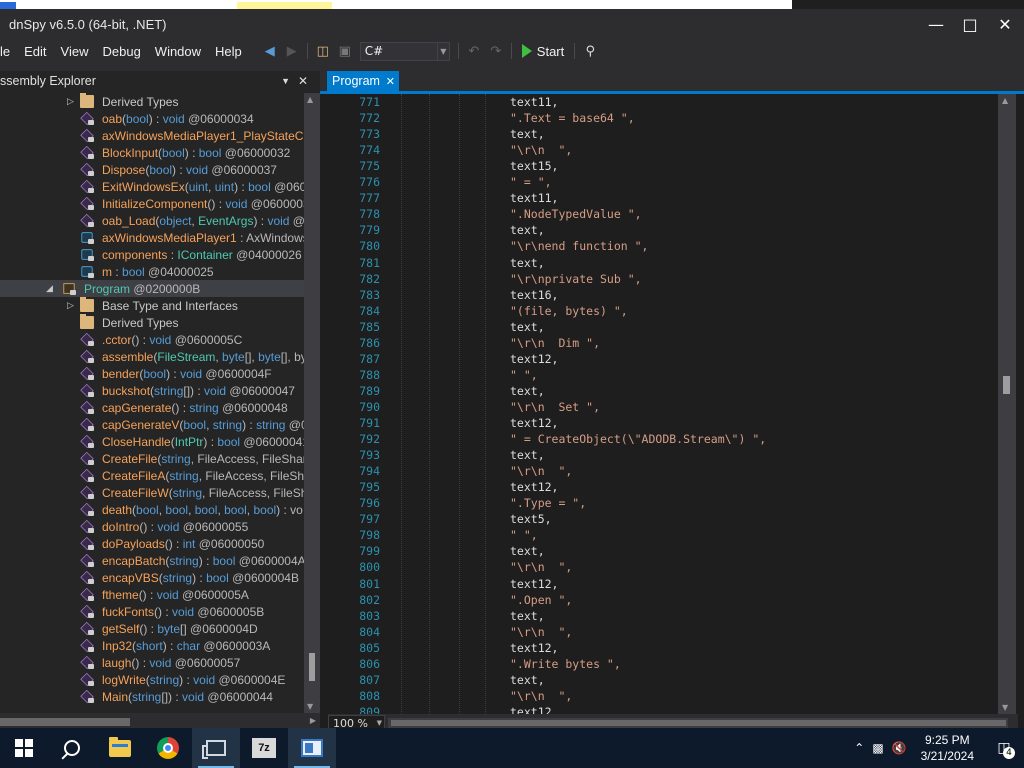 Image resolution: width=1024 pixels, height=768 pixels. Describe the element at coordinates (152, 356) in the screenshot. I see `tree-node: assemble(FileStream, byte[], byte[], by` at that location.